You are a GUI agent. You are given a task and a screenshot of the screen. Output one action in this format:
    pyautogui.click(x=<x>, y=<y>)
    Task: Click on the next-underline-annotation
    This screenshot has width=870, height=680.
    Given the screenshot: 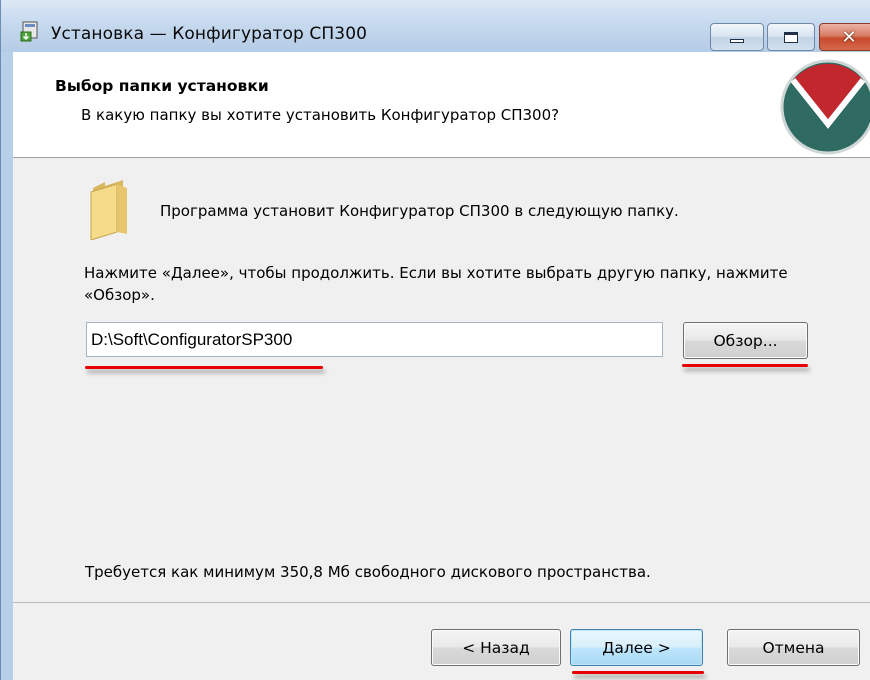 What is the action you would take?
    pyautogui.click(x=638, y=672)
    